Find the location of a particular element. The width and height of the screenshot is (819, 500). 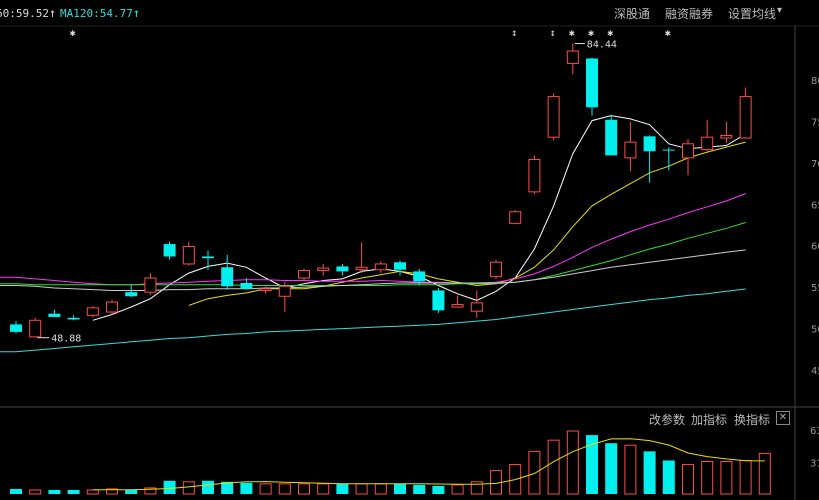

low-price-label: 48.88 is located at coordinates (66, 339).